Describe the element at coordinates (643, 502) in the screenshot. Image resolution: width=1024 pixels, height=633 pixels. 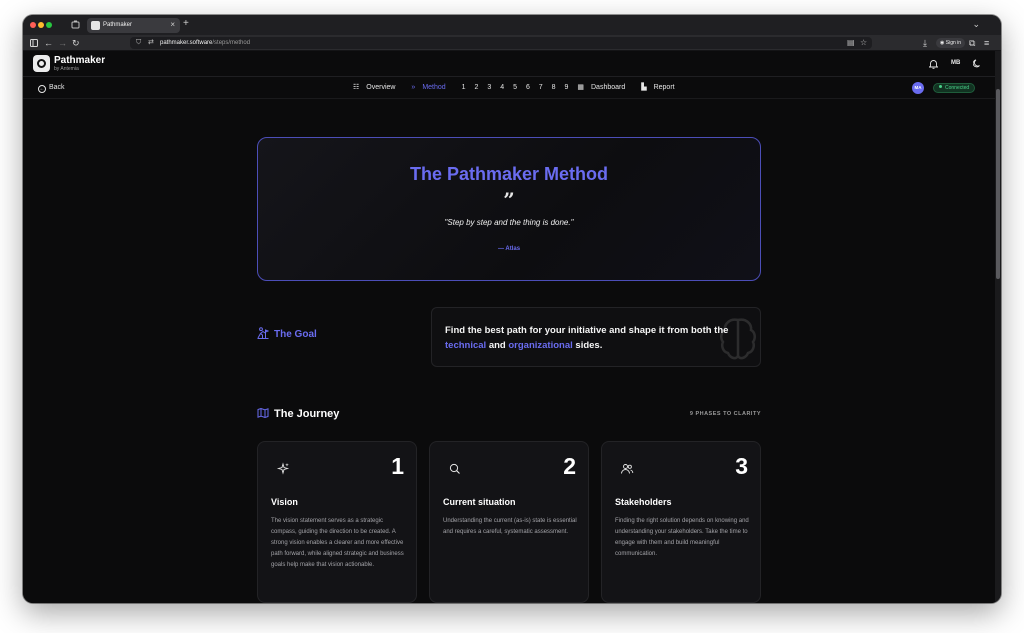
I see `phase-title: Stakeholders` at that location.